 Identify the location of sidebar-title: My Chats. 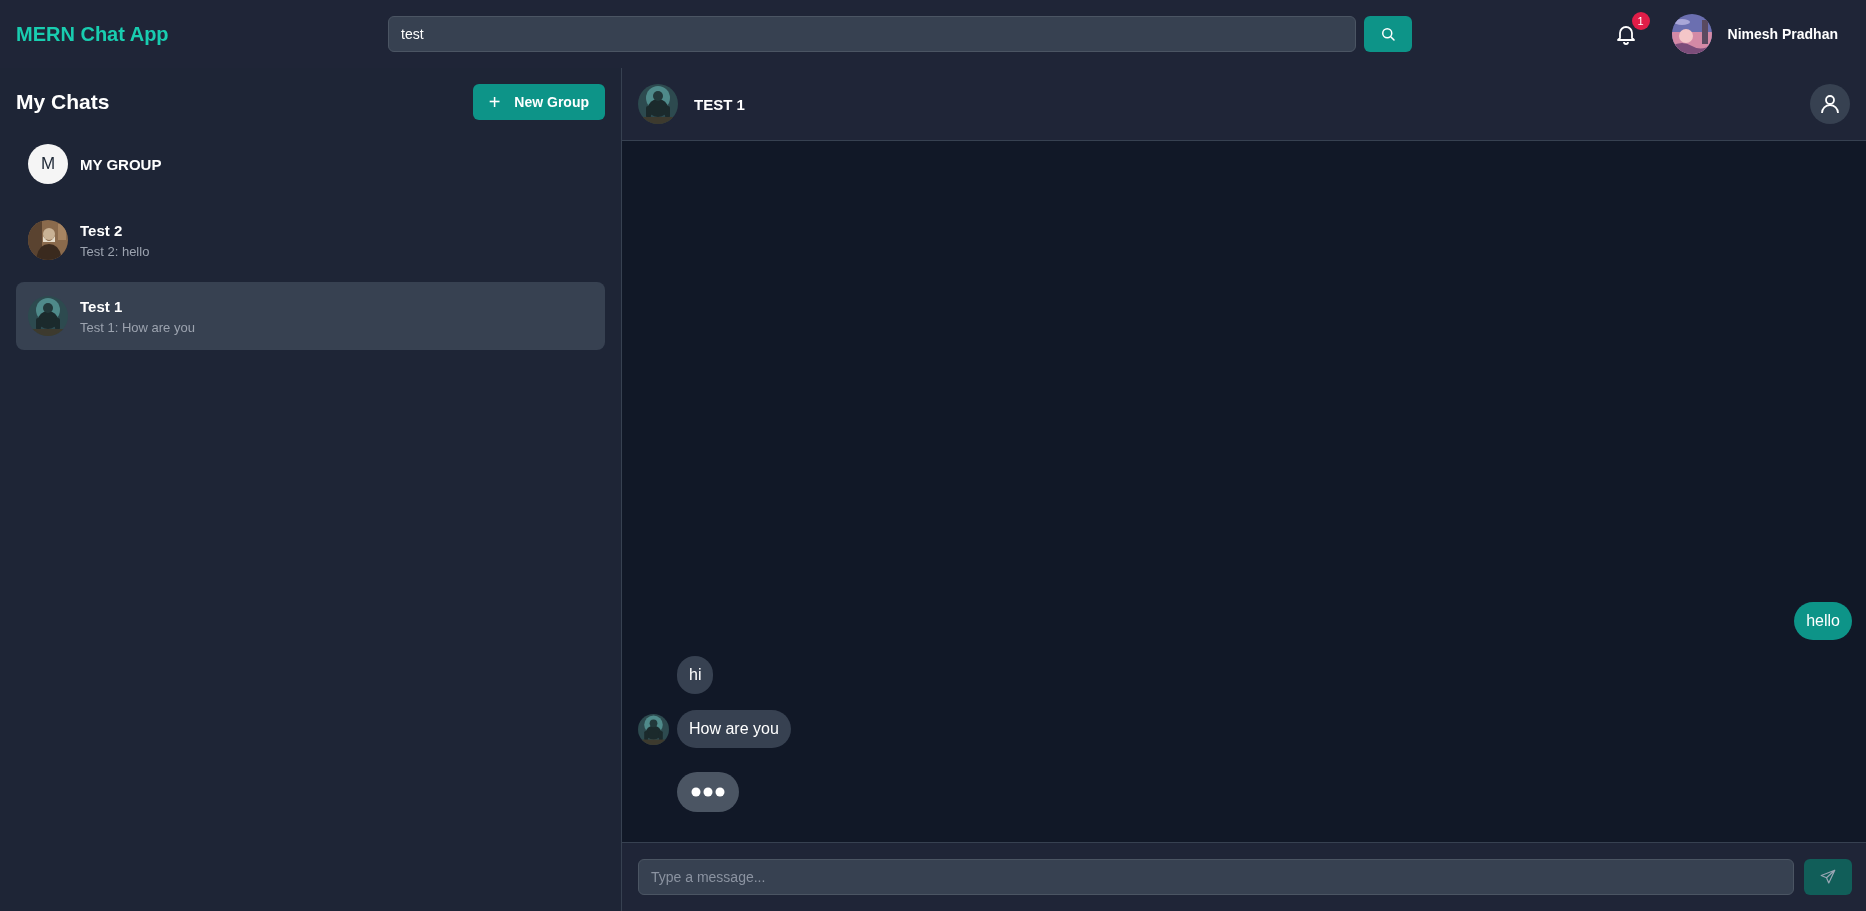
(63, 102).